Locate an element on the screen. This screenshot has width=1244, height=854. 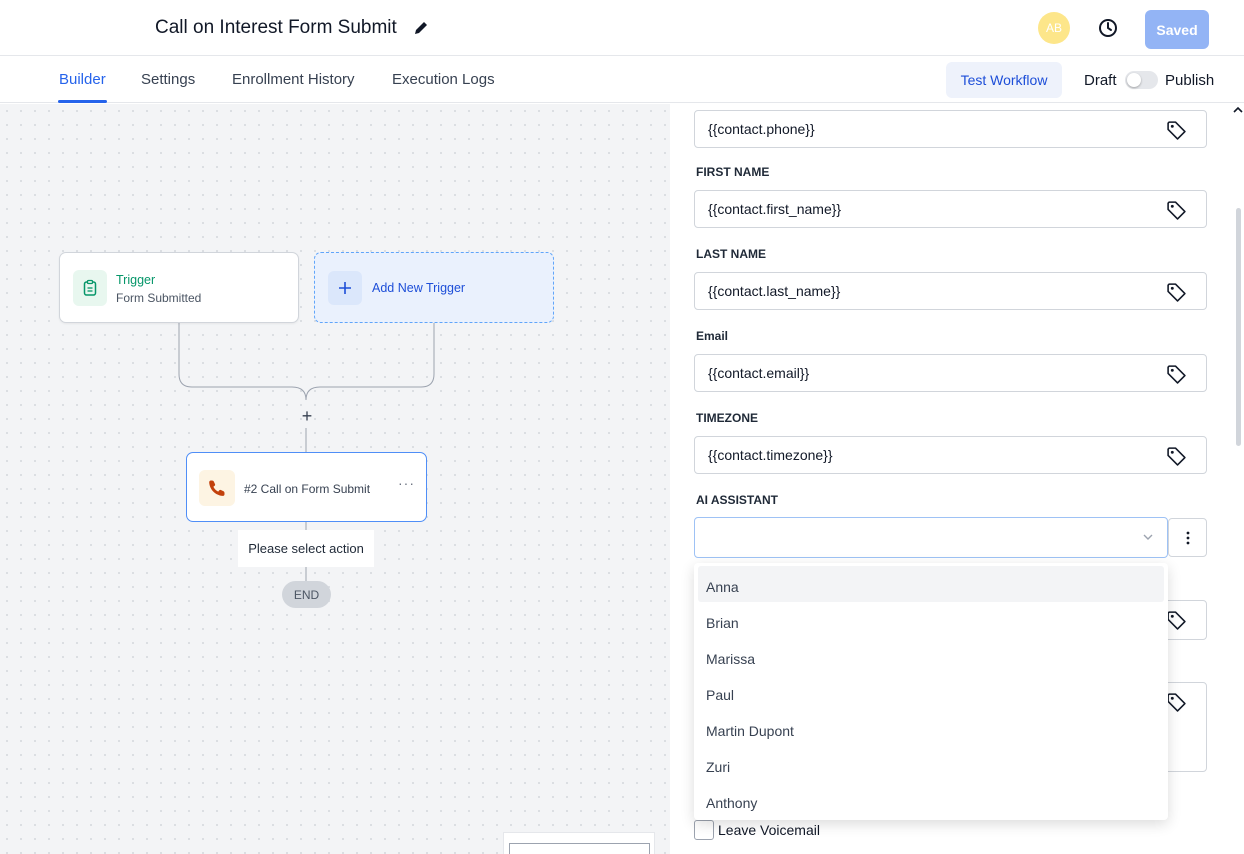
end-node: END is located at coordinates (306, 594).